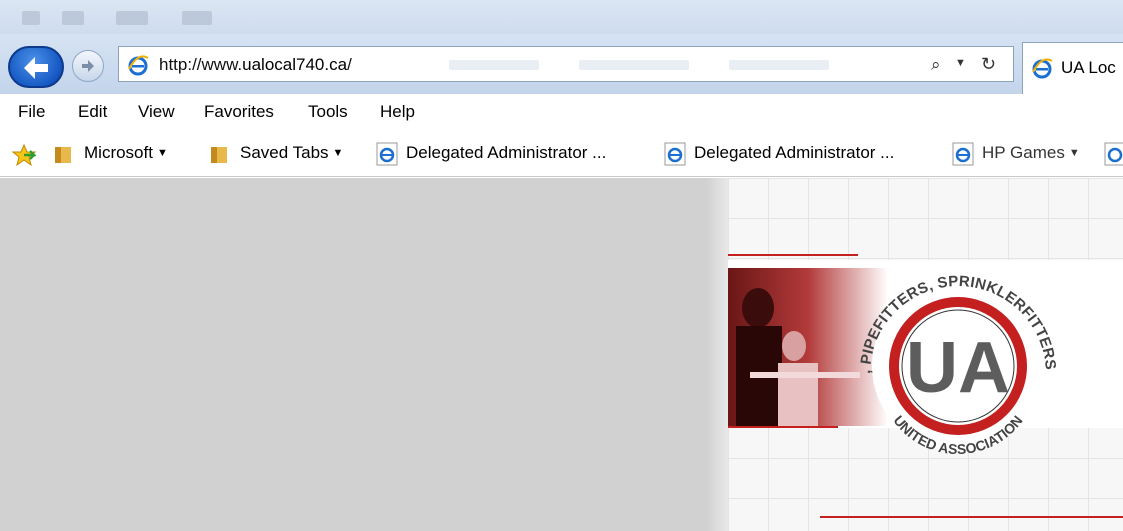 The height and width of the screenshot is (531, 1123). What do you see at coordinates (31, 112) in the screenshot?
I see `menu-file: File` at bounding box center [31, 112].